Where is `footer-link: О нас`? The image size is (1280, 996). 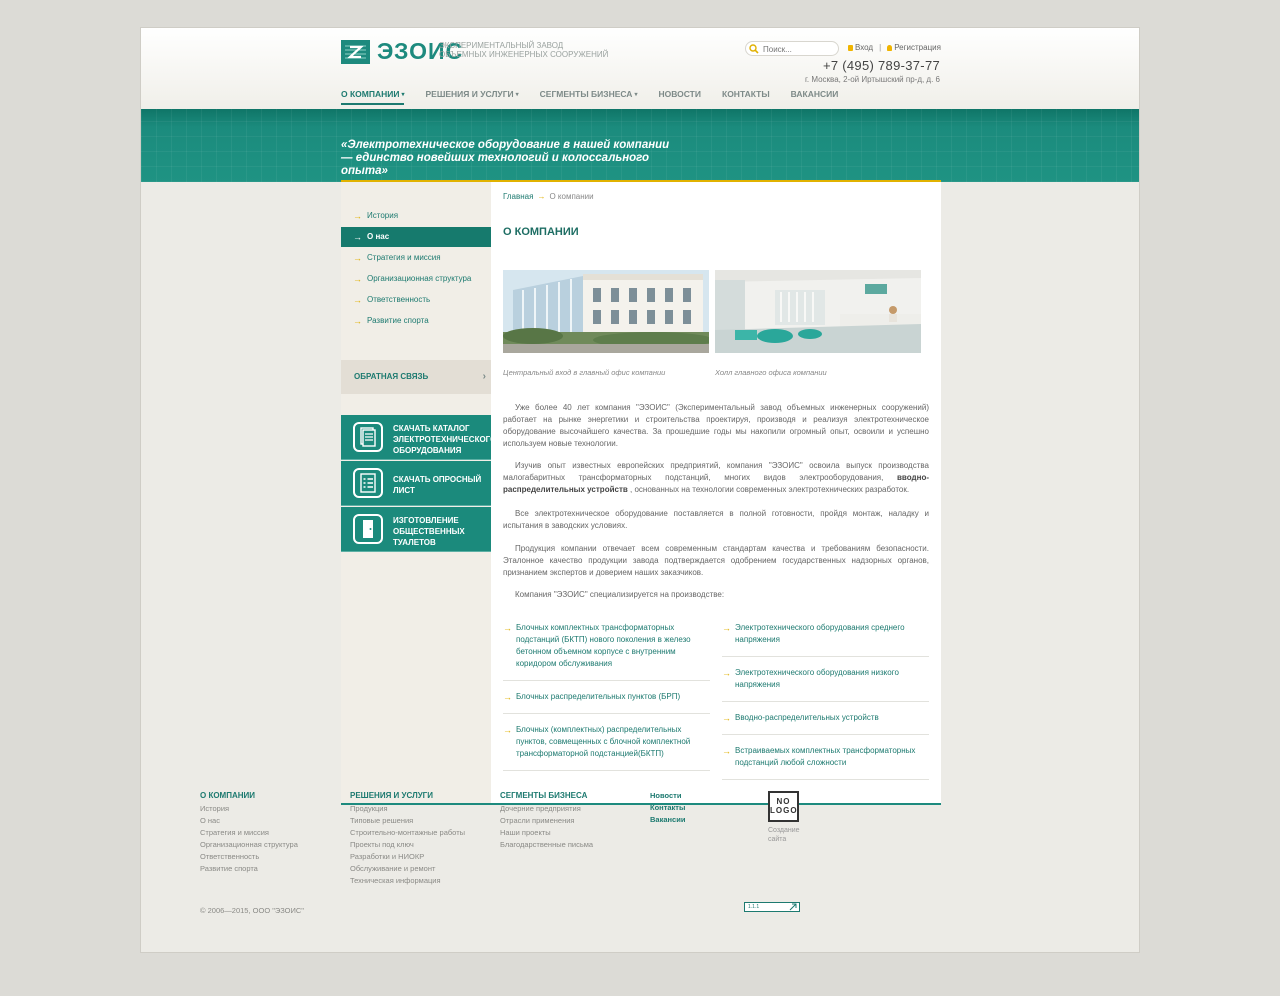 footer-link: О нас is located at coordinates (249, 821).